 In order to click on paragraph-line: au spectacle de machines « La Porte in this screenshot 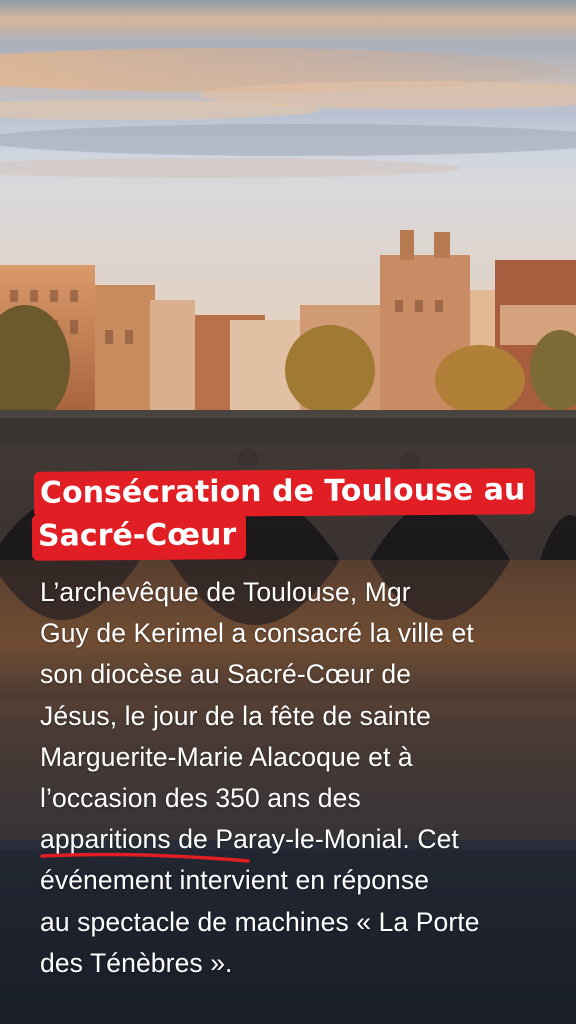, I will do `click(260, 921)`.